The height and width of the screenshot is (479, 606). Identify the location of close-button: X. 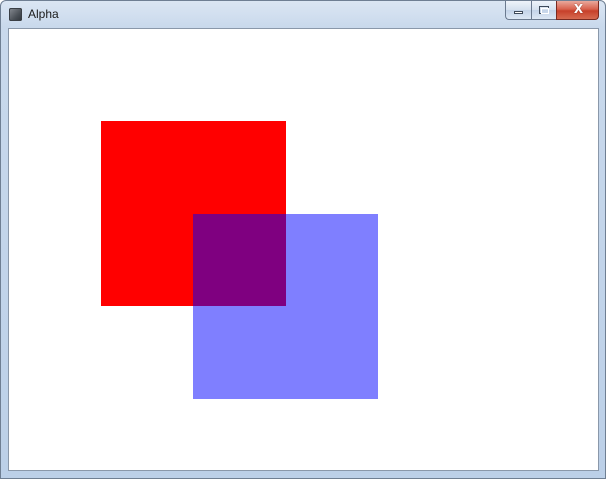
(577, 10).